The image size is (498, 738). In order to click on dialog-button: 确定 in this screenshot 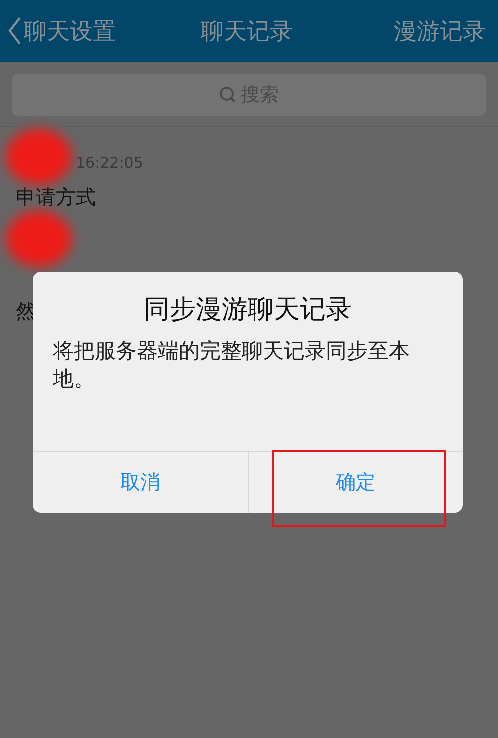, I will do `click(355, 482)`.